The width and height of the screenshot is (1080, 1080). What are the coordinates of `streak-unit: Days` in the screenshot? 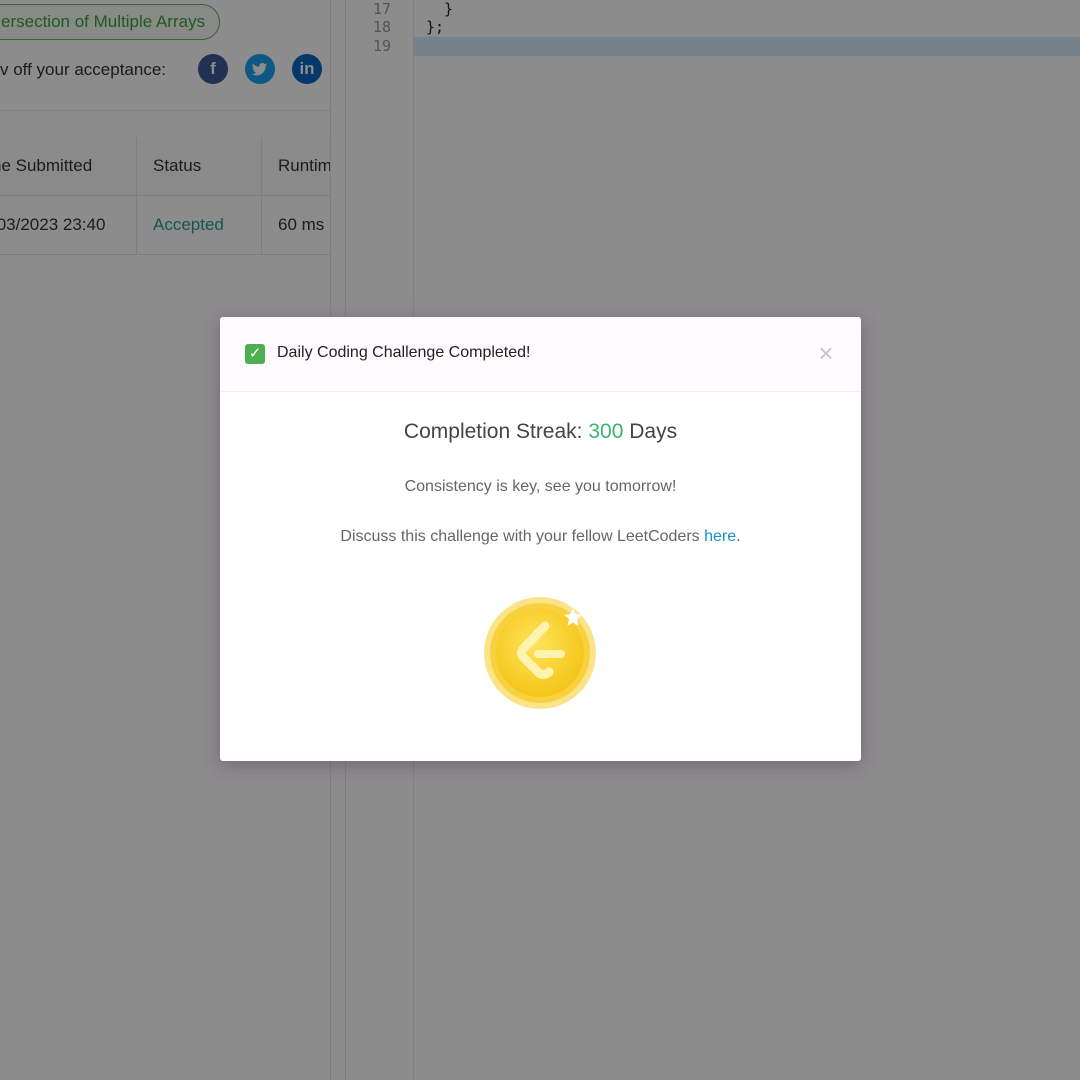 It's located at (650, 431).